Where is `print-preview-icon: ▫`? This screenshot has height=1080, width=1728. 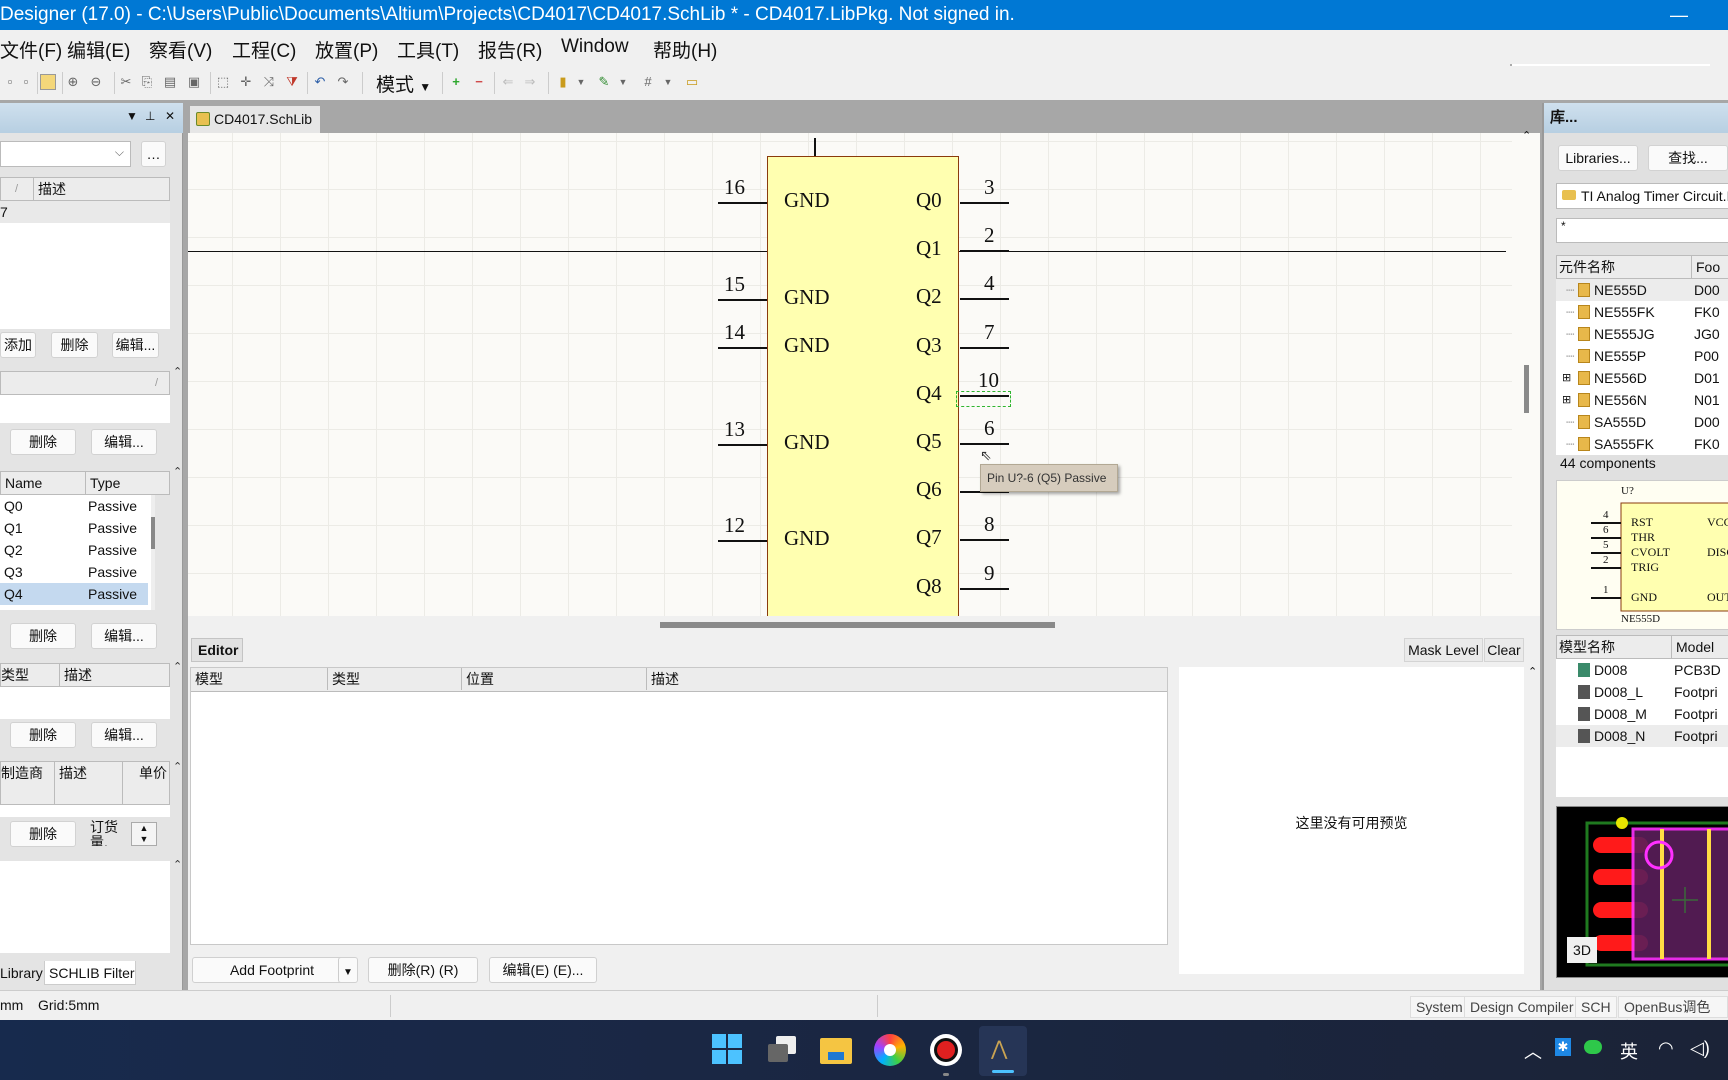 print-preview-icon: ▫ is located at coordinates (26, 82).